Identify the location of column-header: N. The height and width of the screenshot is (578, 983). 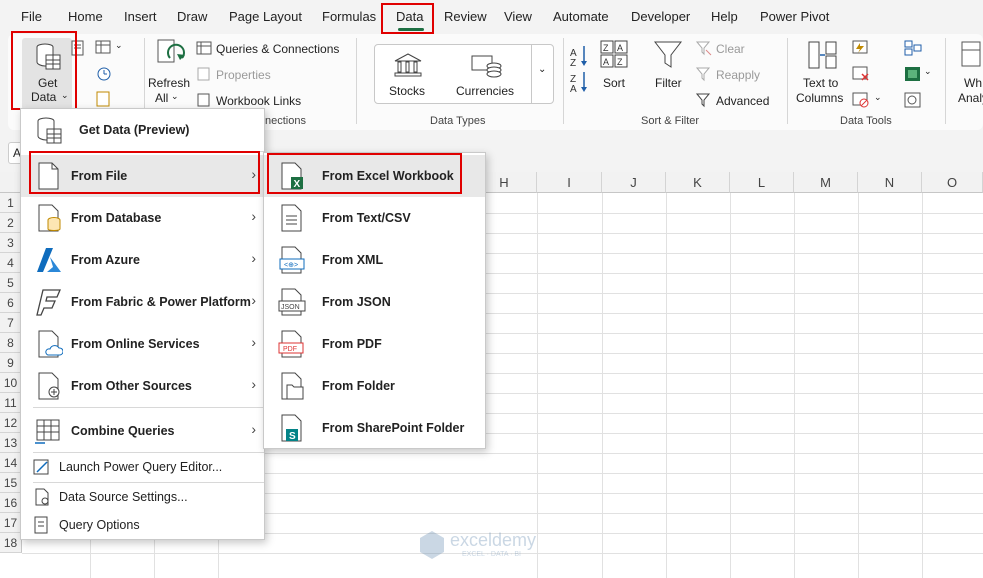
(890, 182).